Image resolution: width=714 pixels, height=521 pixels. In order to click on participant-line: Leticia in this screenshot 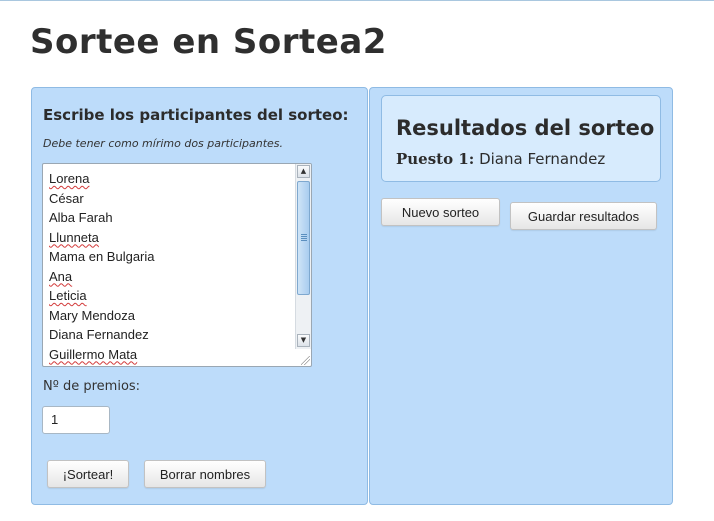, I will do `click(171, 296)`.